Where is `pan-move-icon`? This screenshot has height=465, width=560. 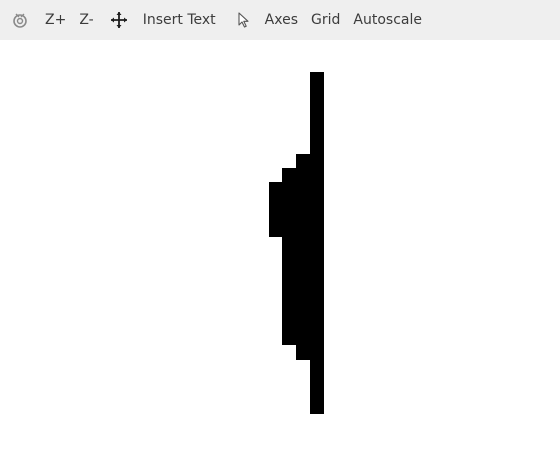
pan-move-icon is located at coordinates (118, 20).